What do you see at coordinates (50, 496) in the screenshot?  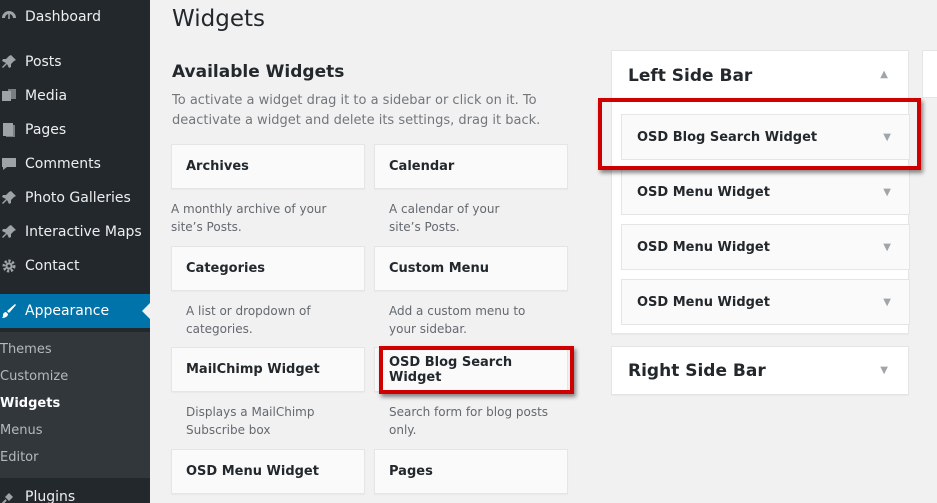 I see `menu-plugins-label: Plugins` at bounding box center [50, 496].